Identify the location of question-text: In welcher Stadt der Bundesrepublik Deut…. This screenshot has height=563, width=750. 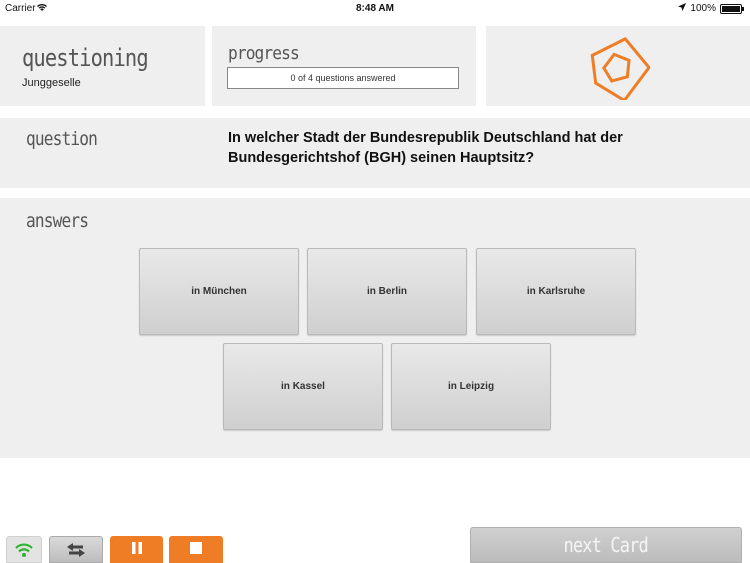
(425, 148).